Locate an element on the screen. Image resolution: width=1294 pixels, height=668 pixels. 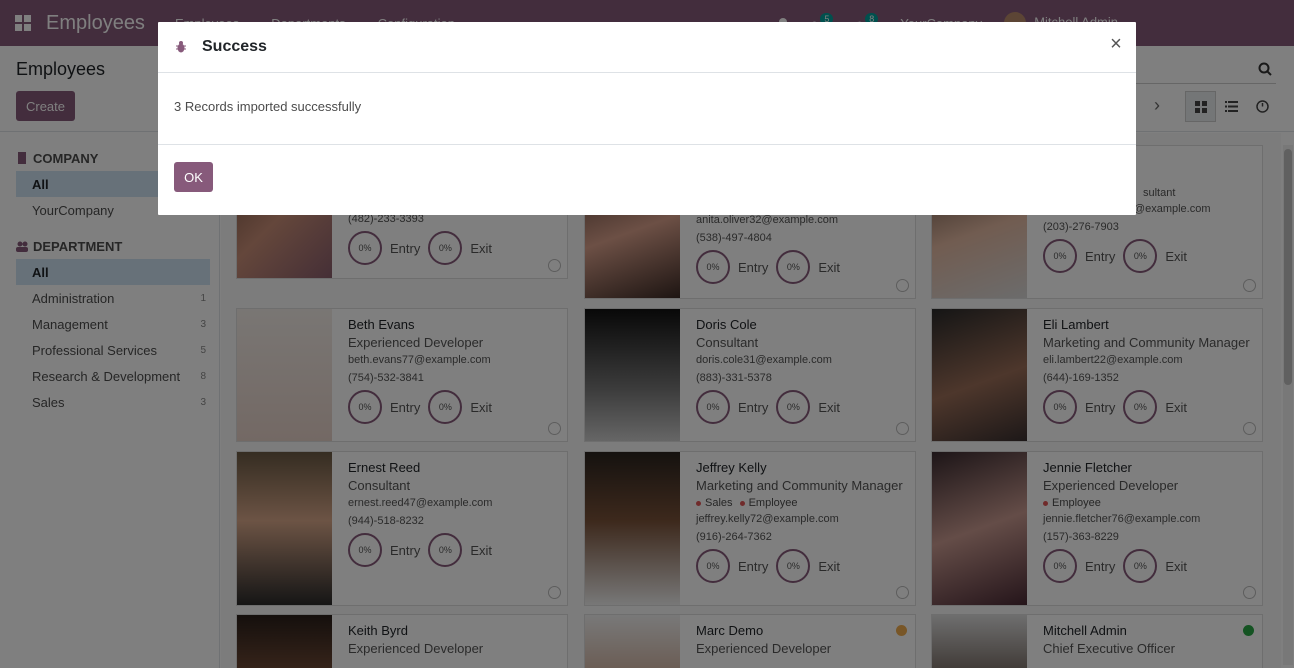
modal-header: Success × is located at coordinates (647, 47).